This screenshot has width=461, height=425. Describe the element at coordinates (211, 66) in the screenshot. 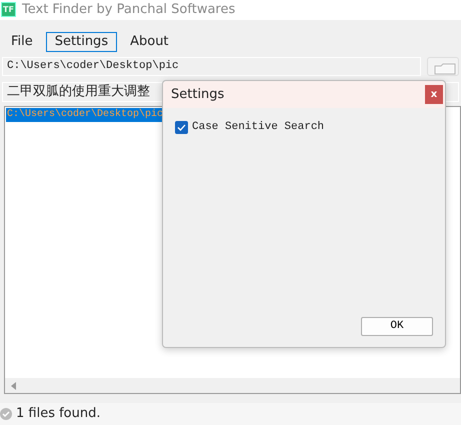

I see `path-field: C:\Users\coder\Desktop\pic` at that location.